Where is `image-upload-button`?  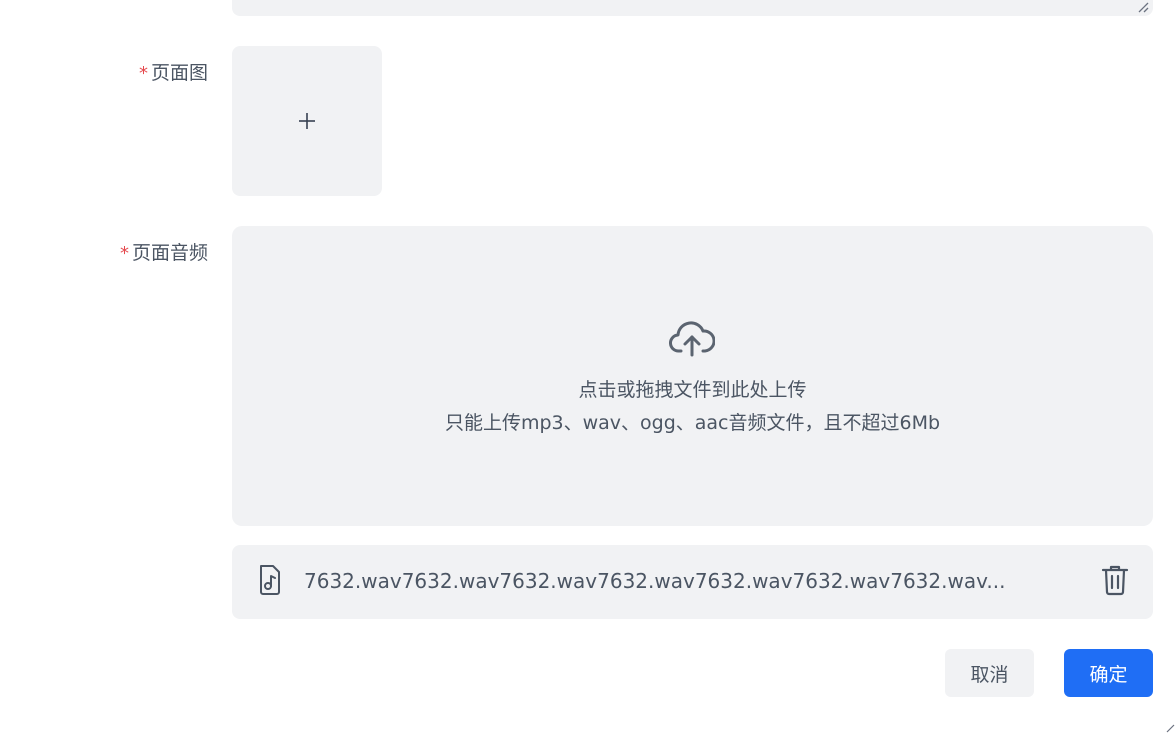 image-upload-button is located at coordinates (307, 121).